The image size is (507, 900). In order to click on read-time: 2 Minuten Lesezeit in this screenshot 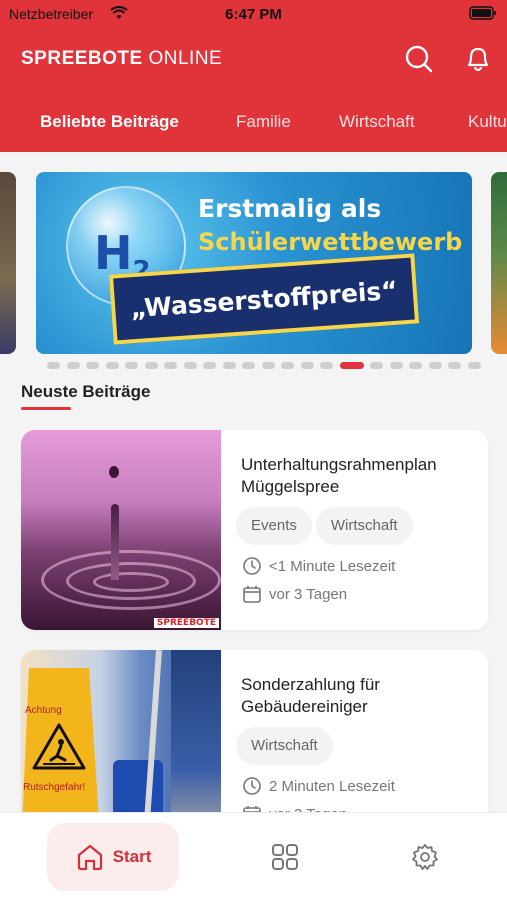, I will do `click(318, 786)`.